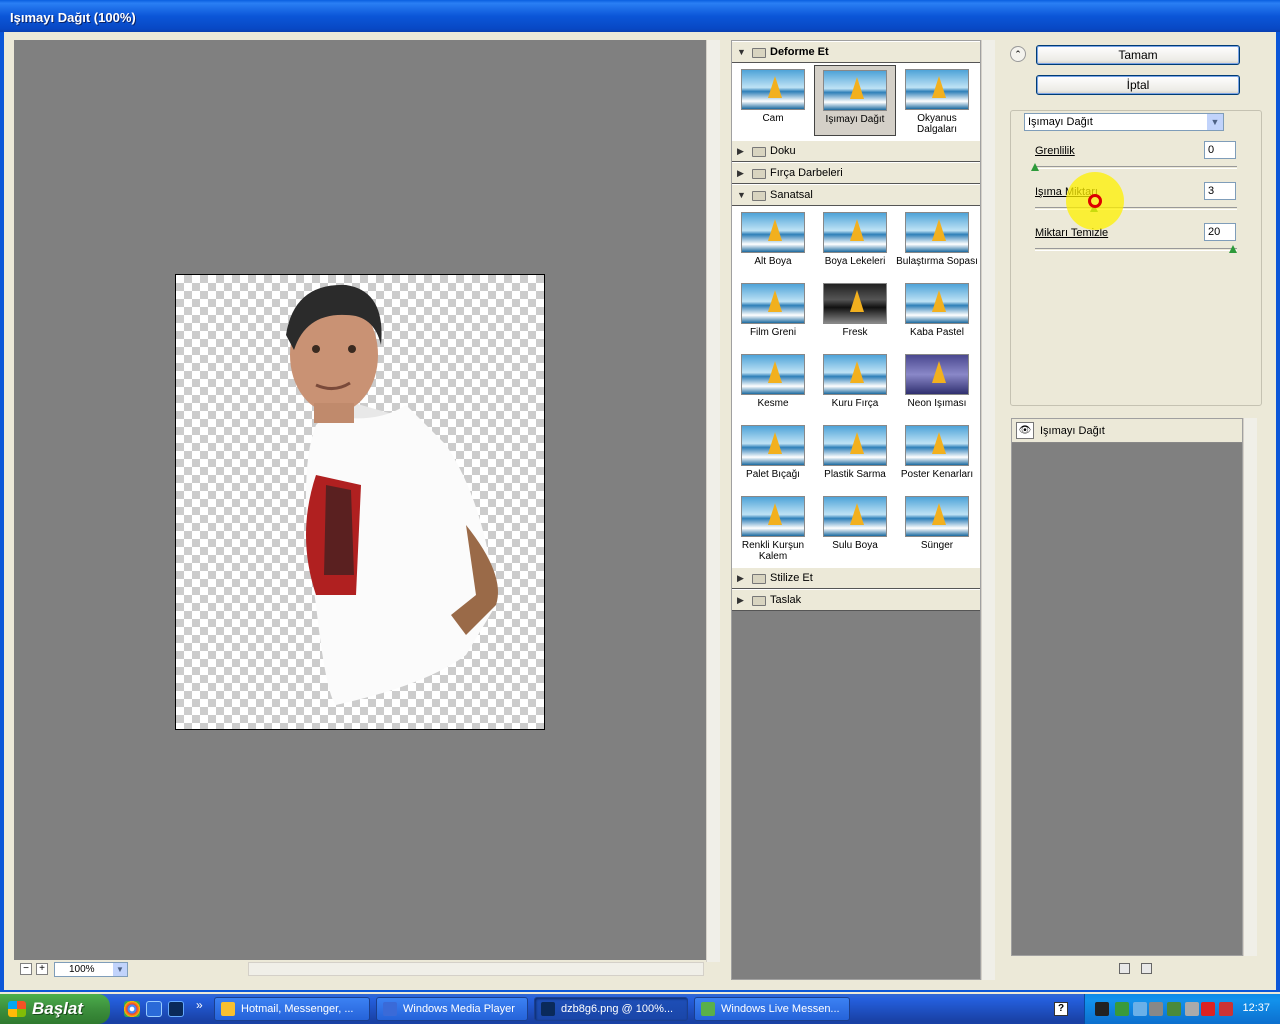 This screenshot has width=1280, height=1024. I want to click on filter-thumbnail: Fresk, so click(855, 314).